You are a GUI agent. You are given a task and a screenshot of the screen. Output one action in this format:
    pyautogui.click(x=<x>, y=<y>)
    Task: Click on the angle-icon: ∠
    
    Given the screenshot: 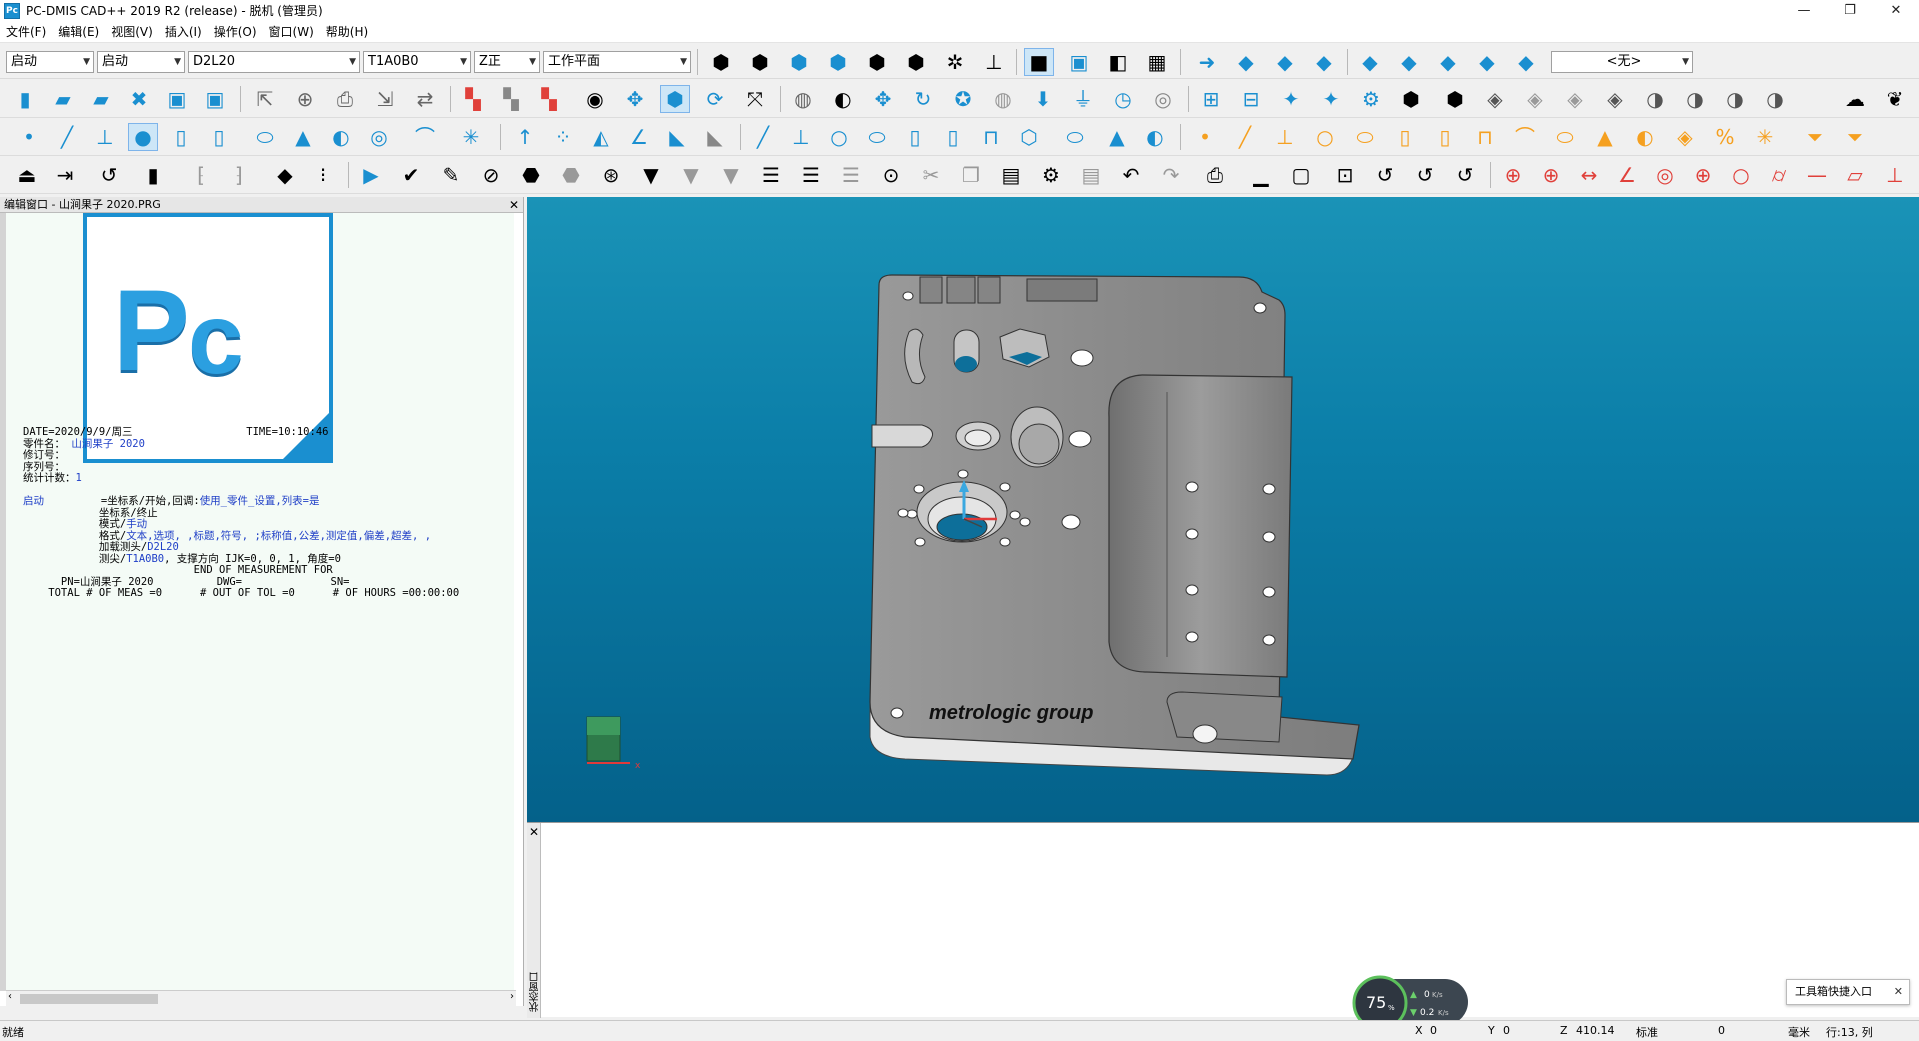 What is the action you would take?
    pyautogui.click(x=639, y=137)
    